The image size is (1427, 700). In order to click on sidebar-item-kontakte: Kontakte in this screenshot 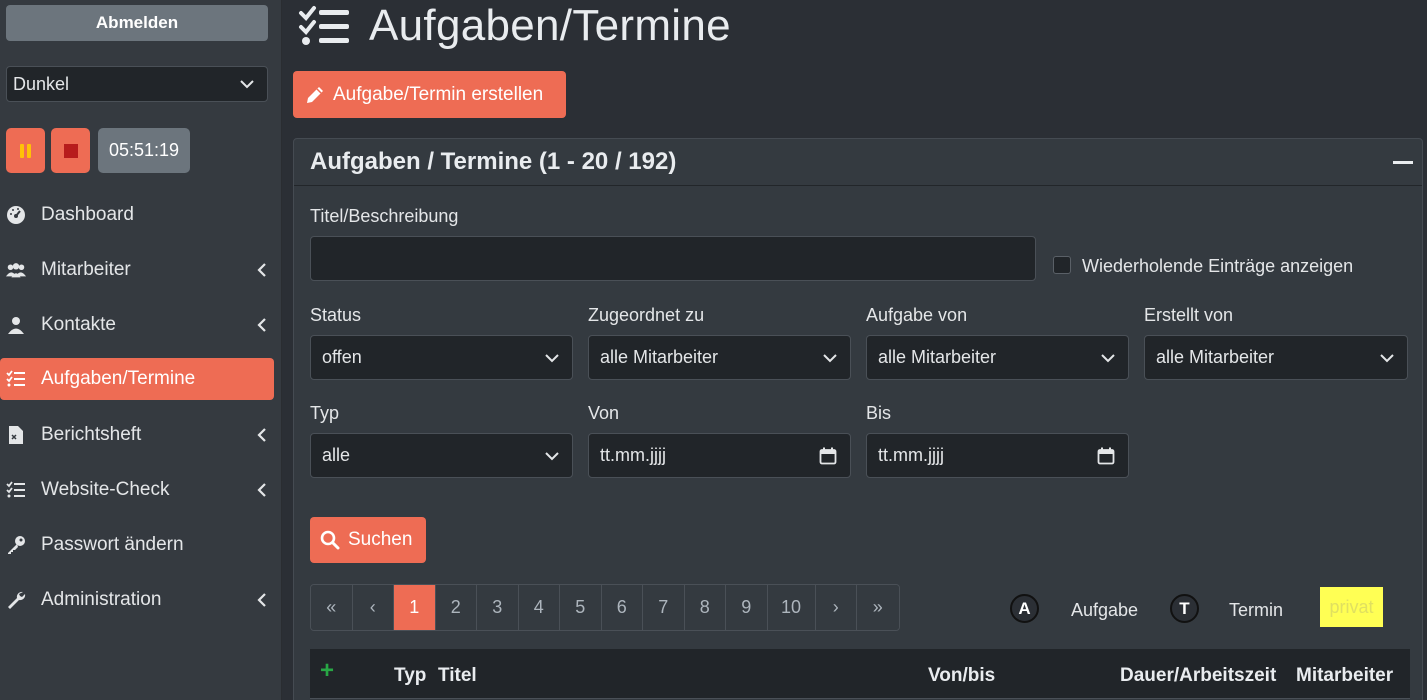, I will do `click(141, 324)`.